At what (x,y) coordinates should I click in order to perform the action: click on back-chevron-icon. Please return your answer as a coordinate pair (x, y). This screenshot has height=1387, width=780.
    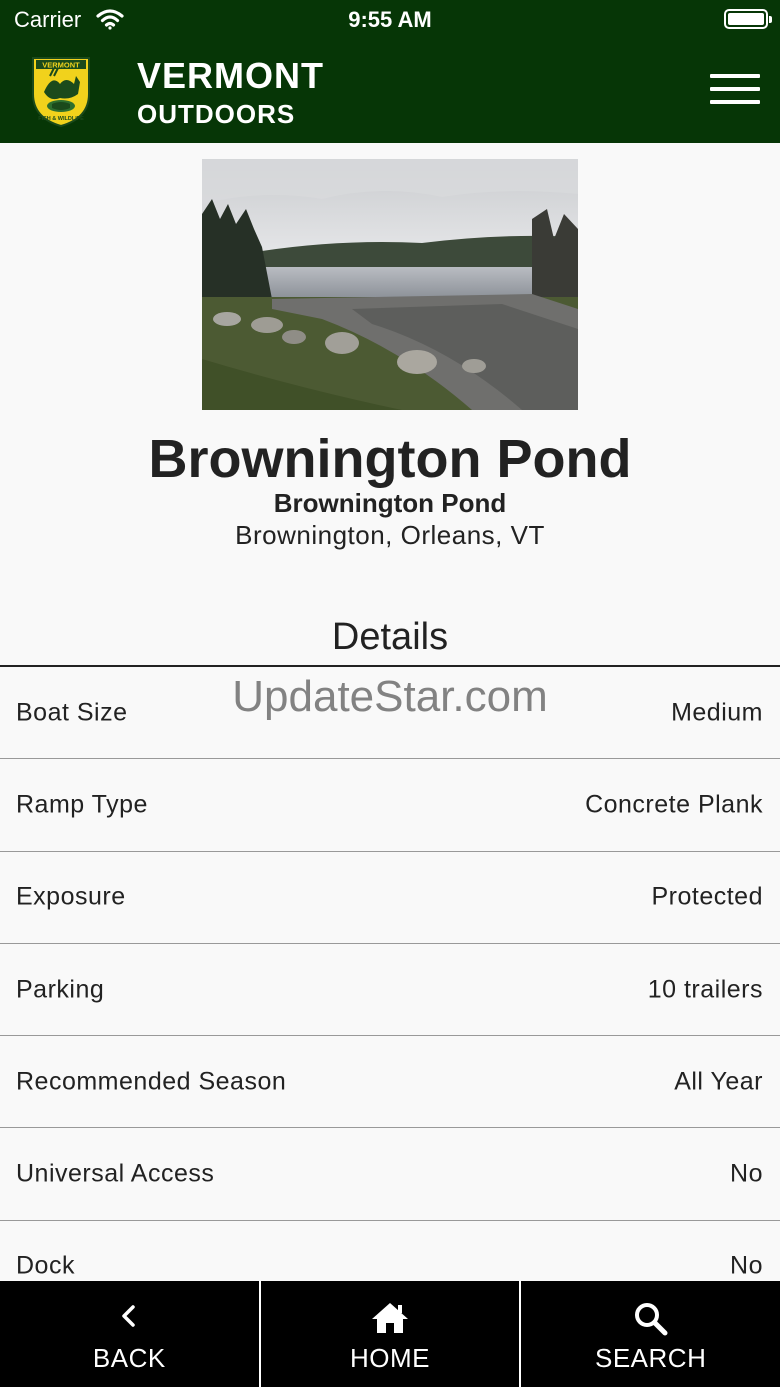
    Looking at the image, I should click on (129, 1316).